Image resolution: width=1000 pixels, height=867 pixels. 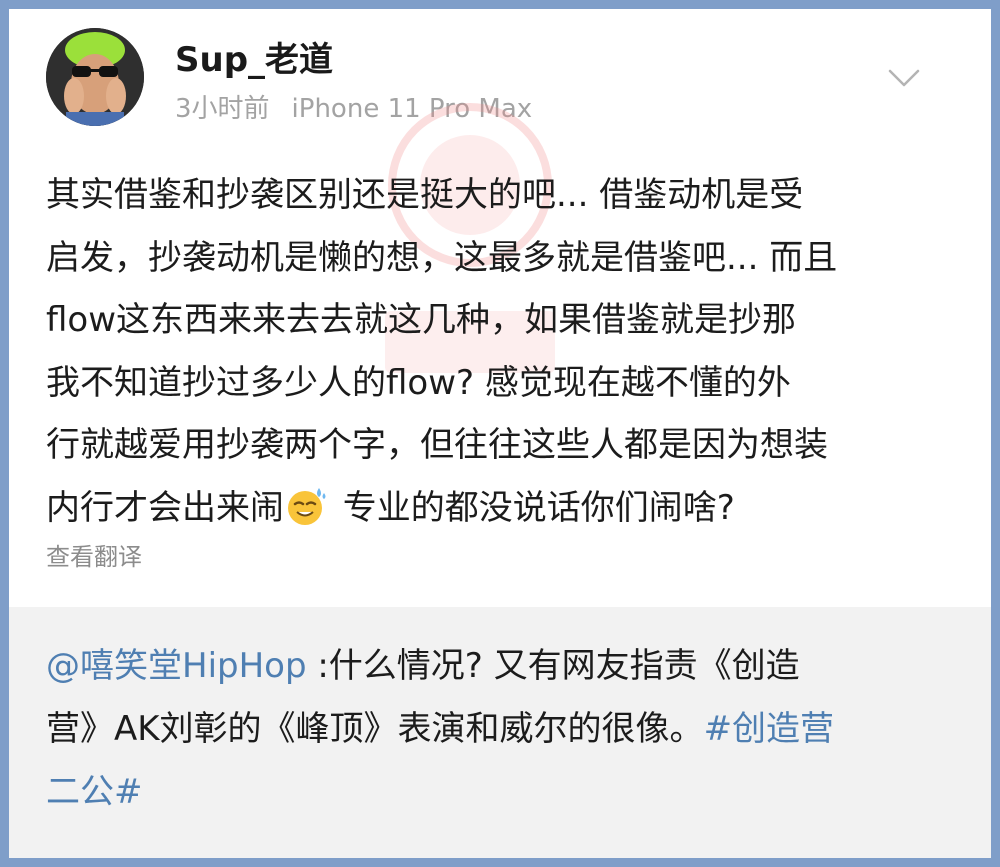 What do you see at coordinates (412, 109) in the screenshot?
I see `post-device: iPhone 11 Pro Max` at bounding box center [412, 109].